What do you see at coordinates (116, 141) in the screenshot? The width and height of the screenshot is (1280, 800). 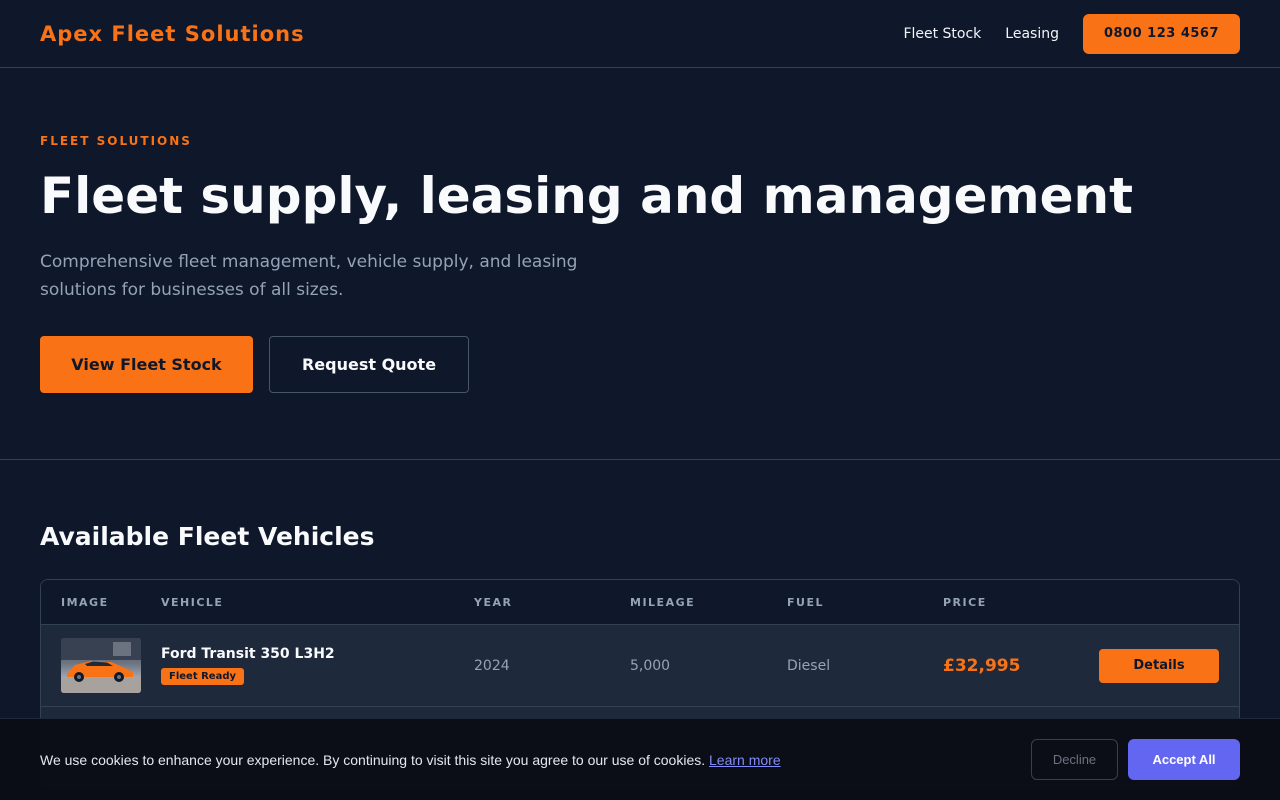 I see `hero-eyebrow: FLEET SOLUTIONS` at bounding box center [116, 141].